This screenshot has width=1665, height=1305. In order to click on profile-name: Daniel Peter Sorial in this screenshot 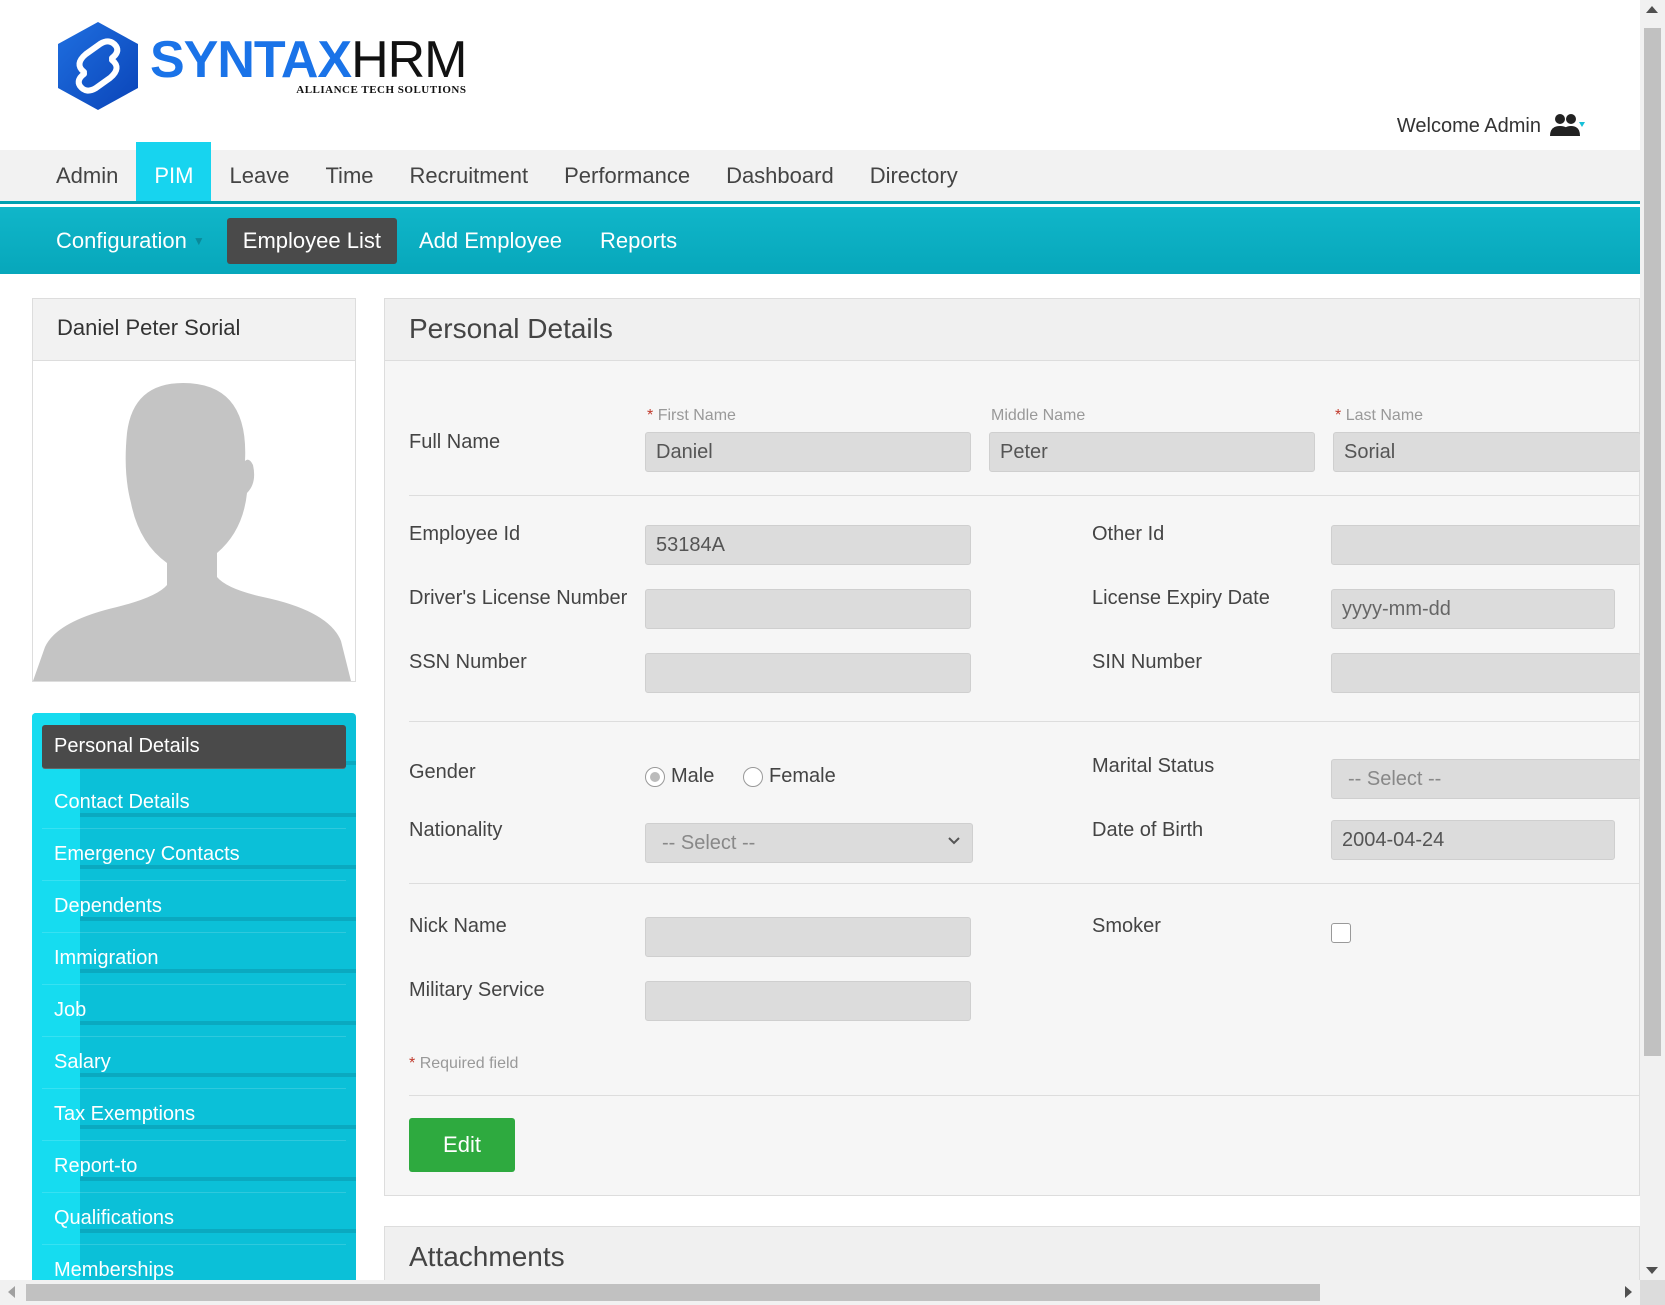, I will do `click(194, 330)`.